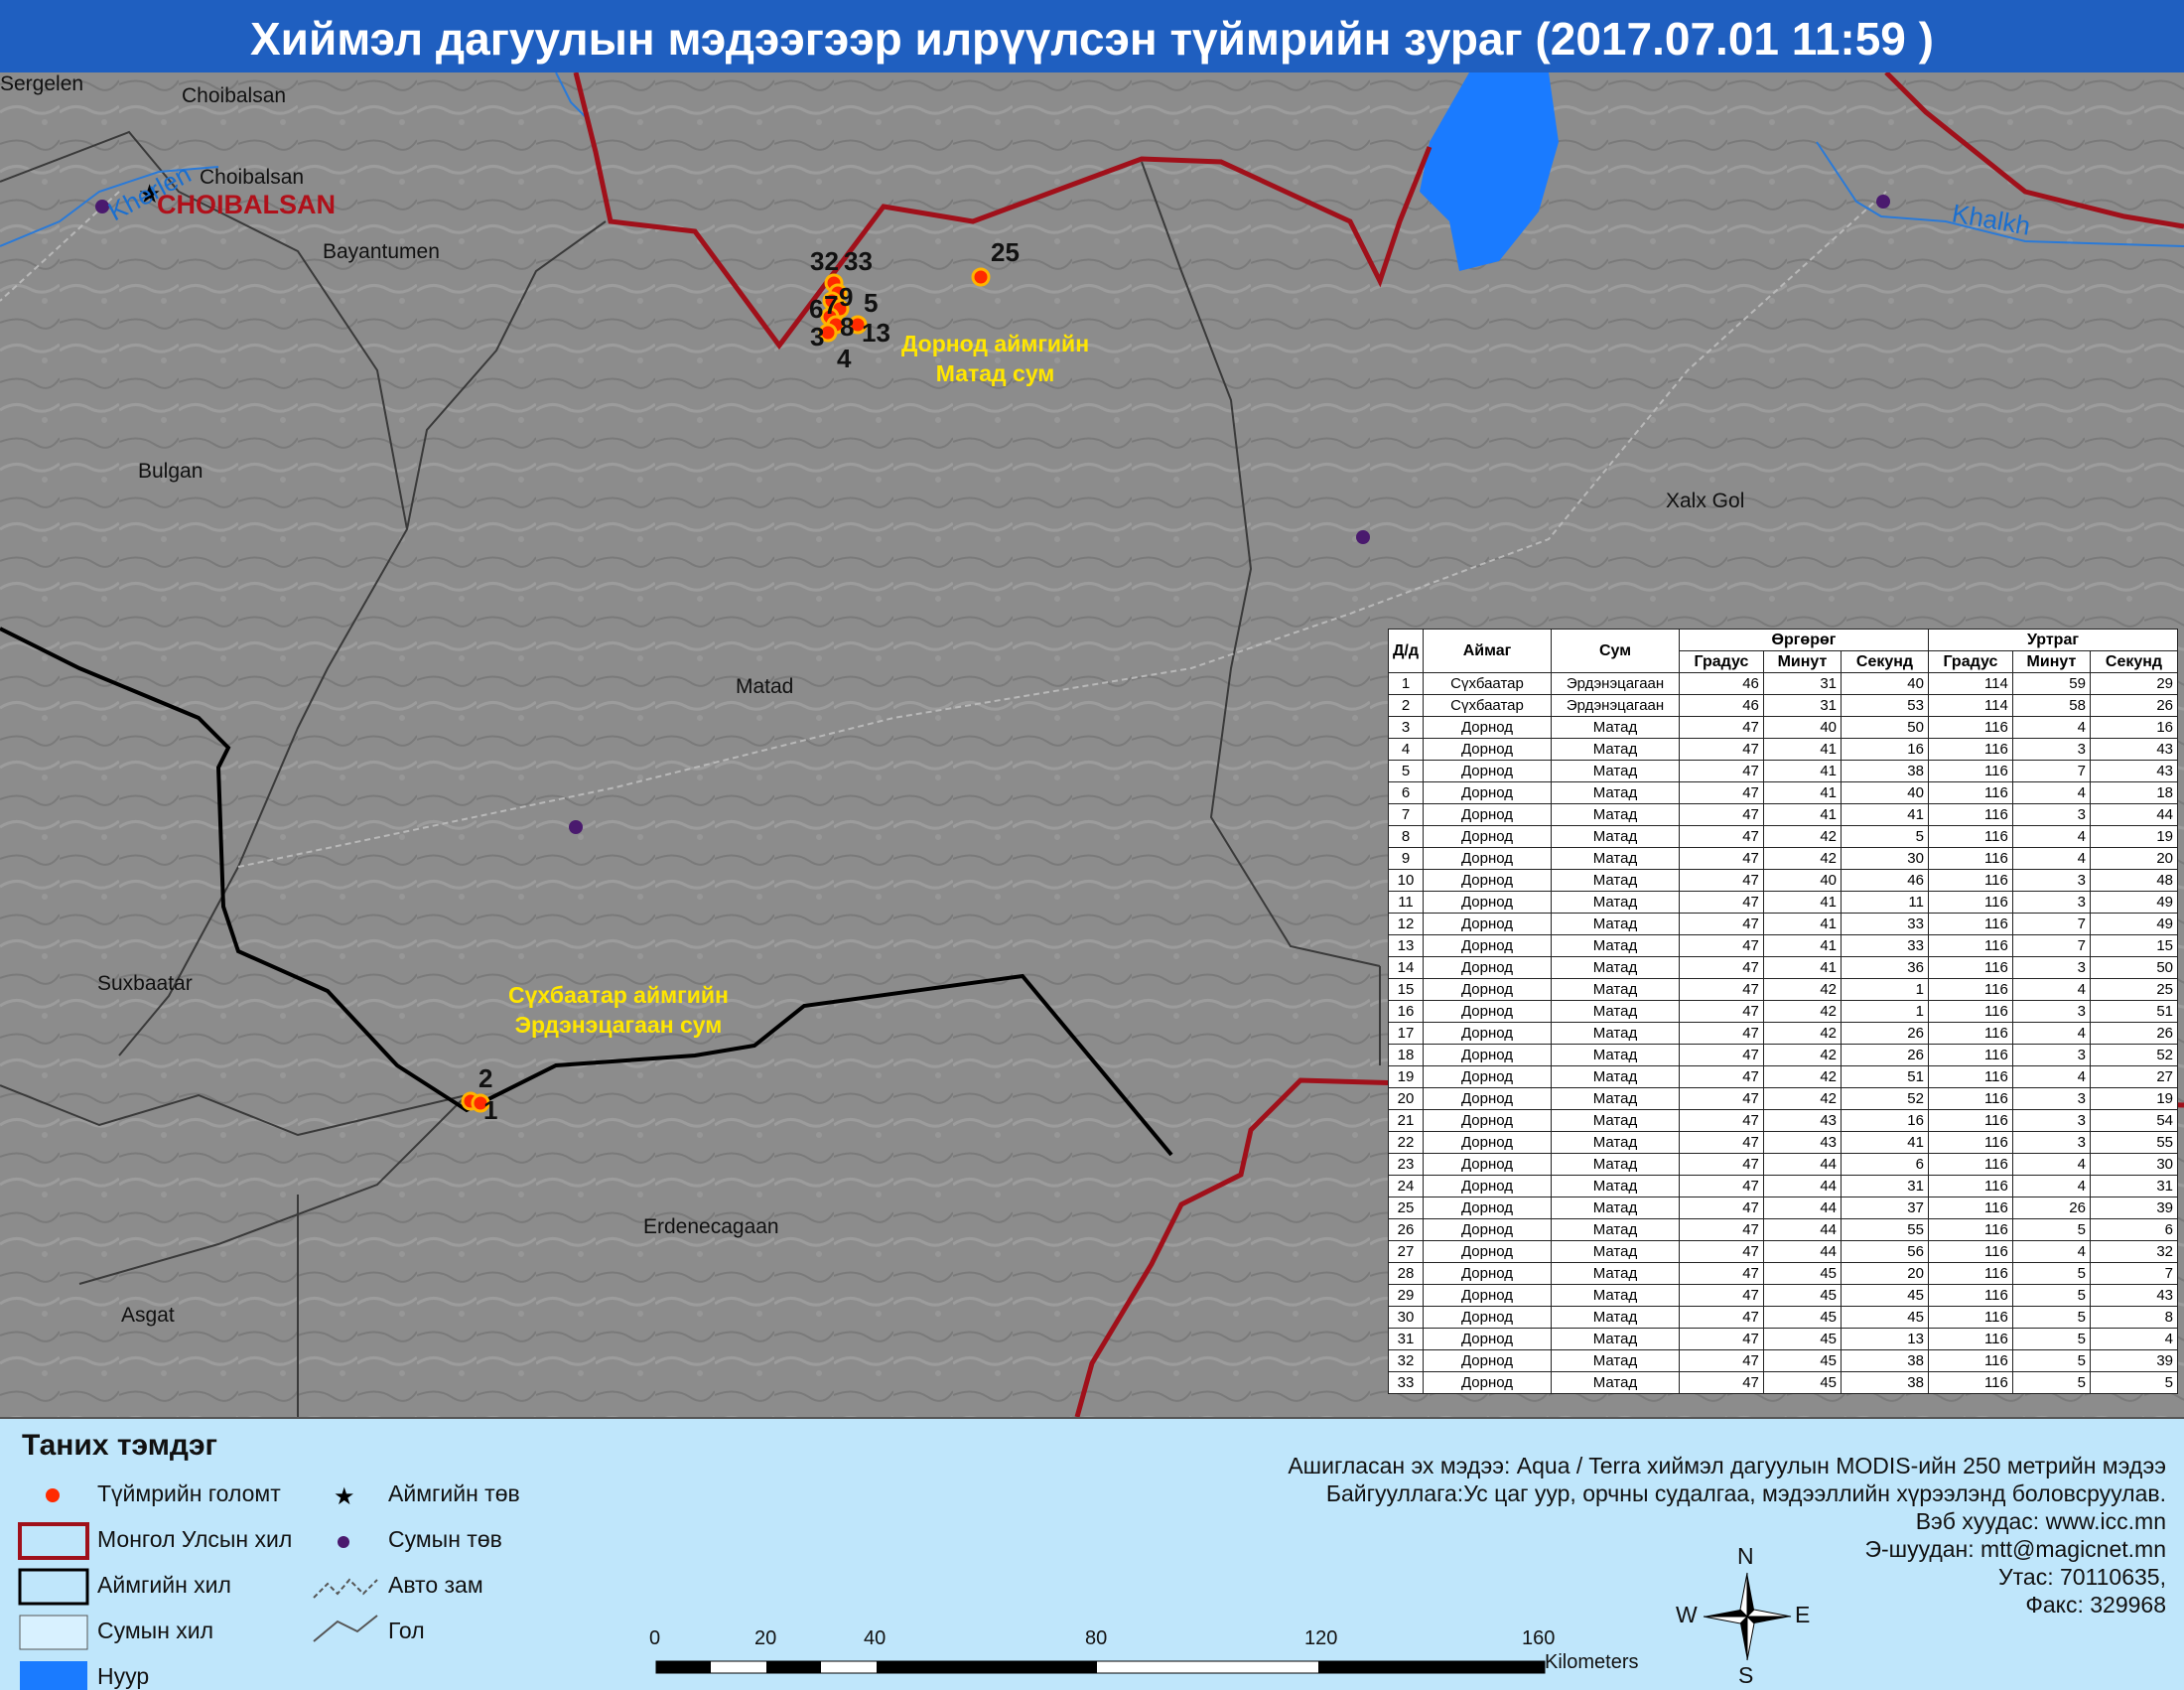  Describe the element at coordinates (1406, 1383) in the screenshot. I see `table-cell: 33` at that location.